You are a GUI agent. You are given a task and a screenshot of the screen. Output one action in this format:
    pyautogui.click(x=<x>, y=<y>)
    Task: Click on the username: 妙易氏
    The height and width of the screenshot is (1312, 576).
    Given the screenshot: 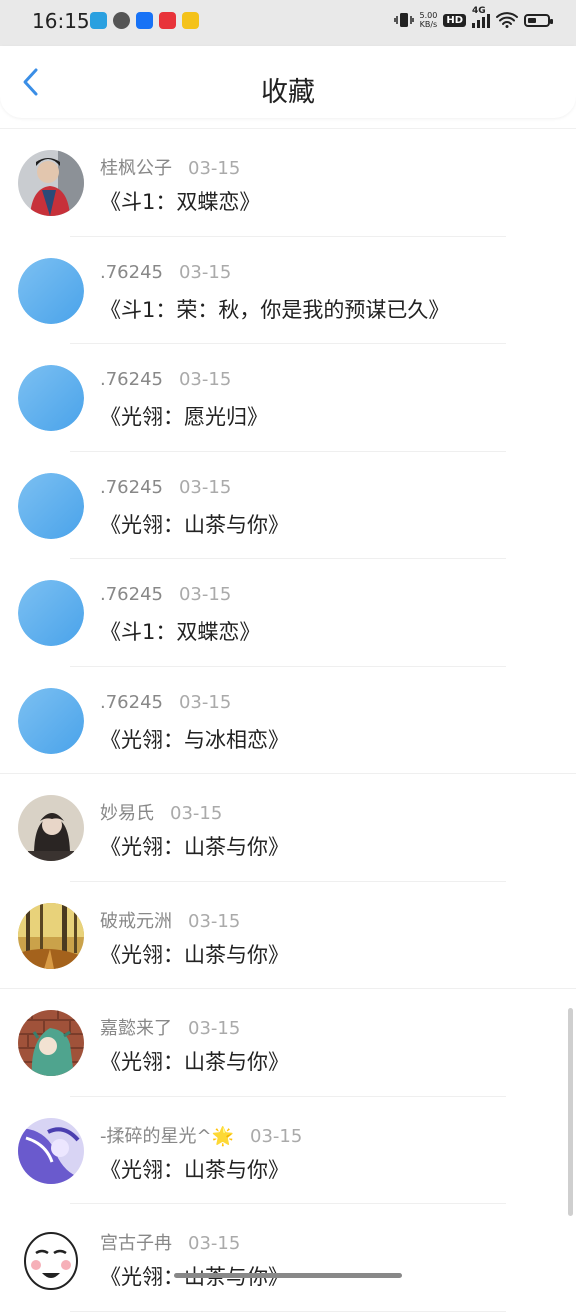 What is the action you would take?
    pyautogui.click(x=127, y=813)
    